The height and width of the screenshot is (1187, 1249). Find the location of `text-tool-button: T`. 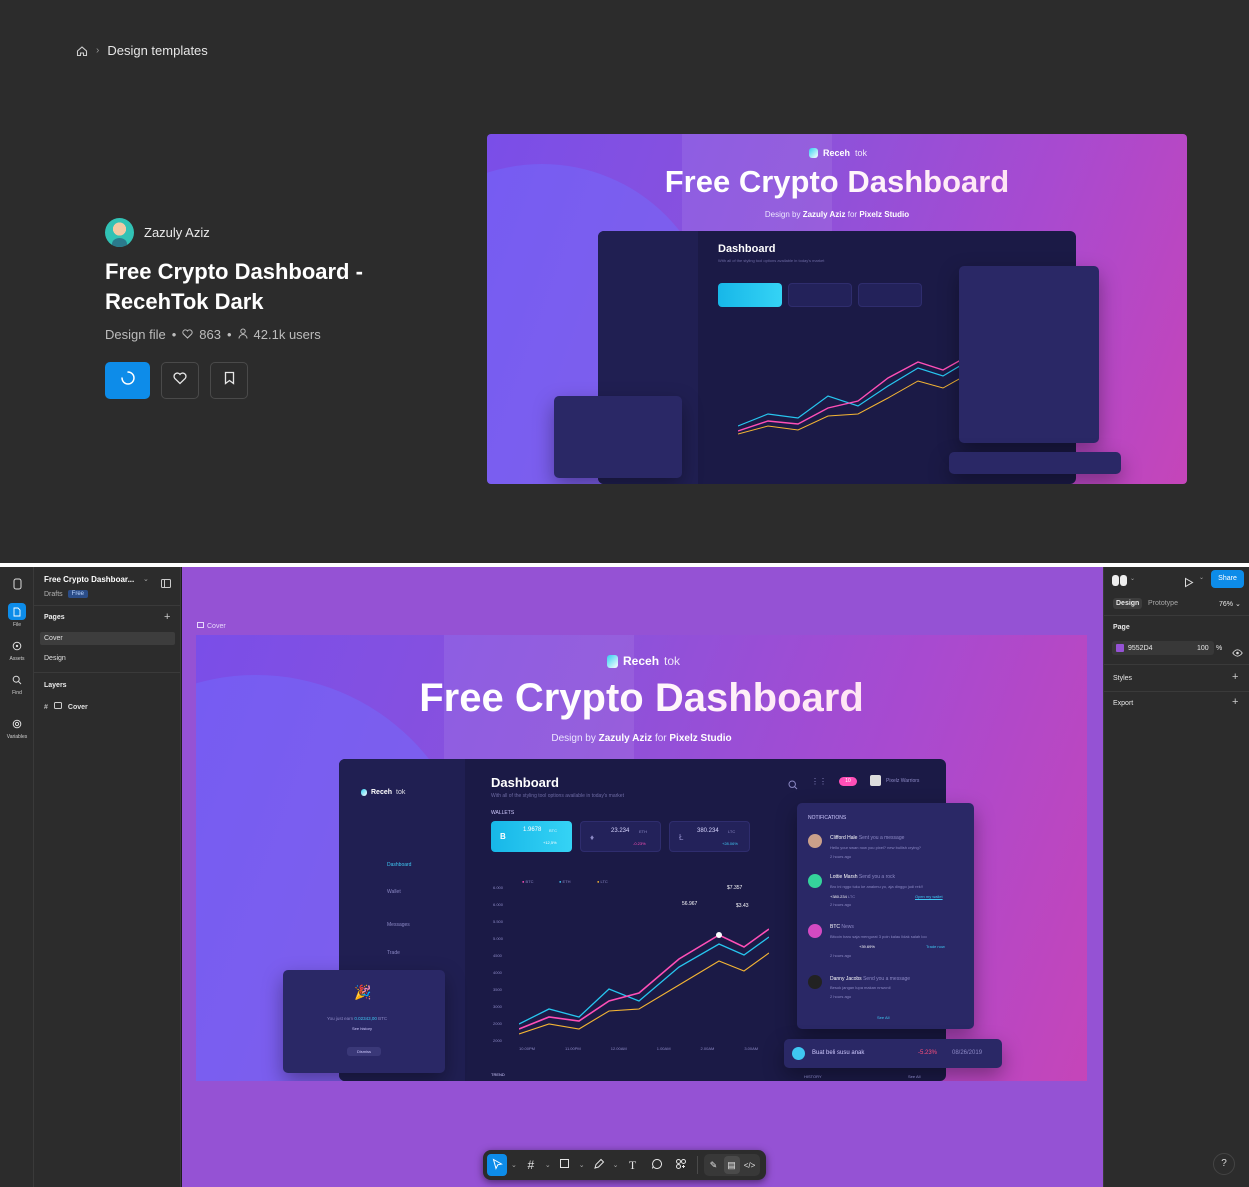

text-tool-button: T is located at coordinates (633, 1165).